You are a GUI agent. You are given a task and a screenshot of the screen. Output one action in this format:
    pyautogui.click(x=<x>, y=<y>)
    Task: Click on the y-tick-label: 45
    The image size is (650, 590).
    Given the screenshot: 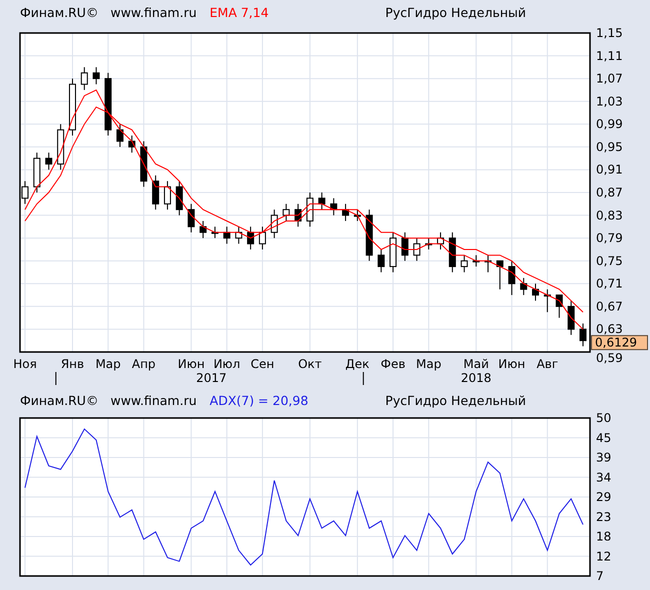 What is the action you would take?
    pyautogui.click(x=604, y=437)
    